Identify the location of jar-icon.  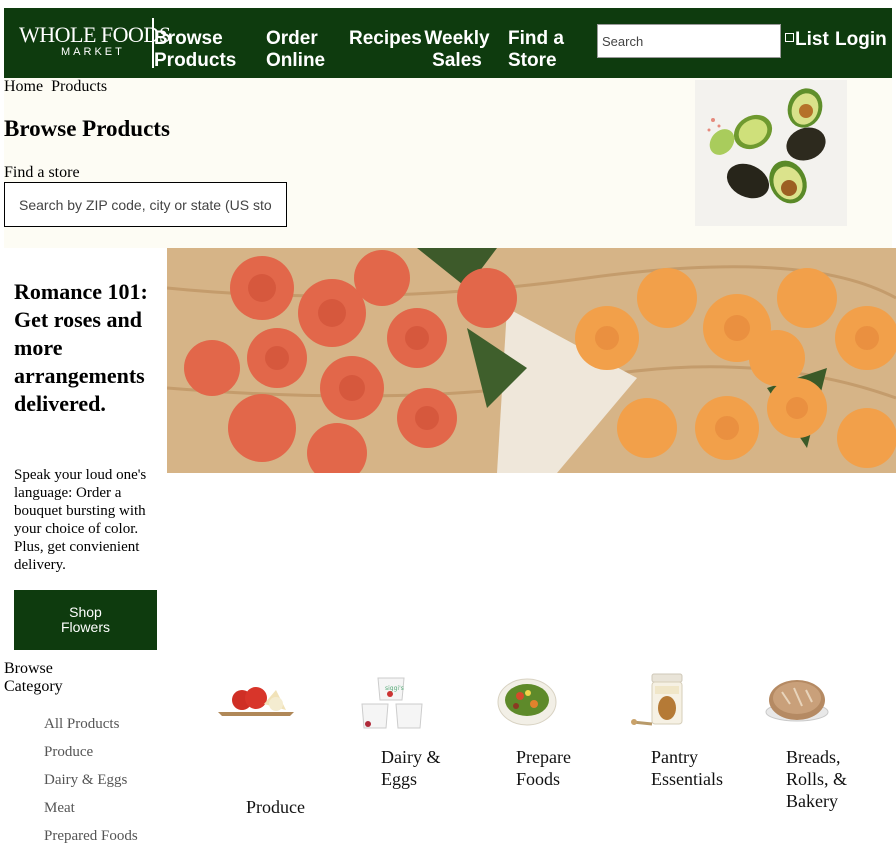
(657, 699).